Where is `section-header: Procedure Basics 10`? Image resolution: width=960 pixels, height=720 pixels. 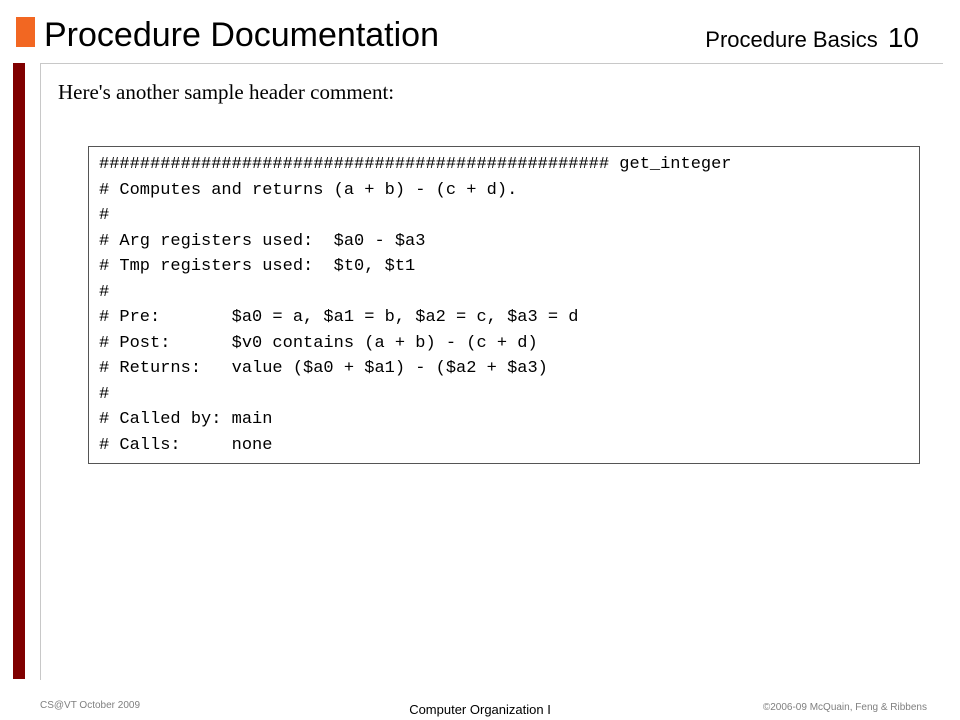
section-header: Procedure Basics 10 is located at coordinates (812, 39).